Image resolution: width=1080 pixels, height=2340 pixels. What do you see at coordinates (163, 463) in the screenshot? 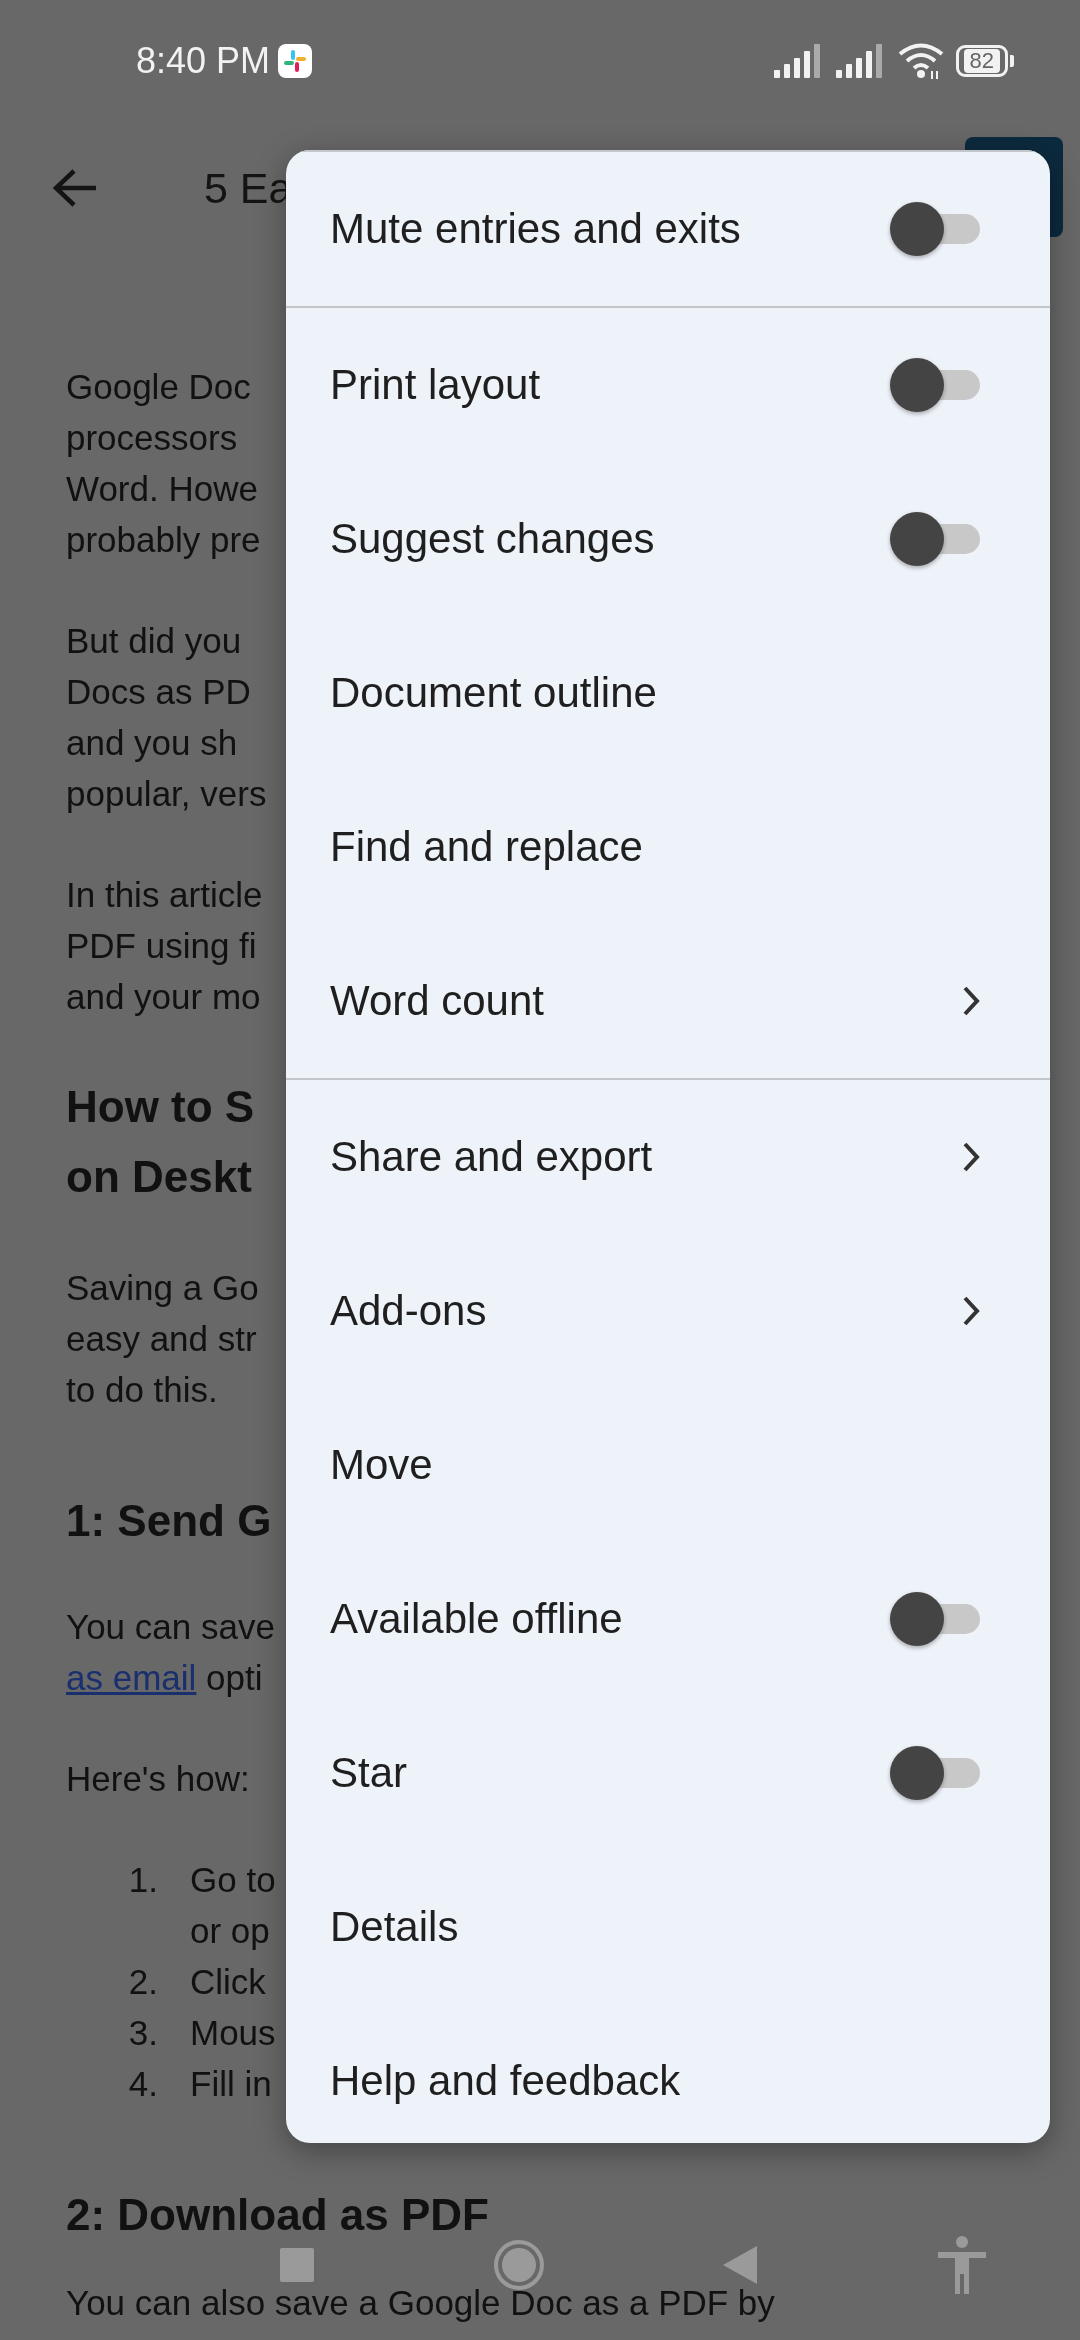
I see `paragraph-text: Google Doc processors Word. Howe probably pre` at bounding box center [163, 463].